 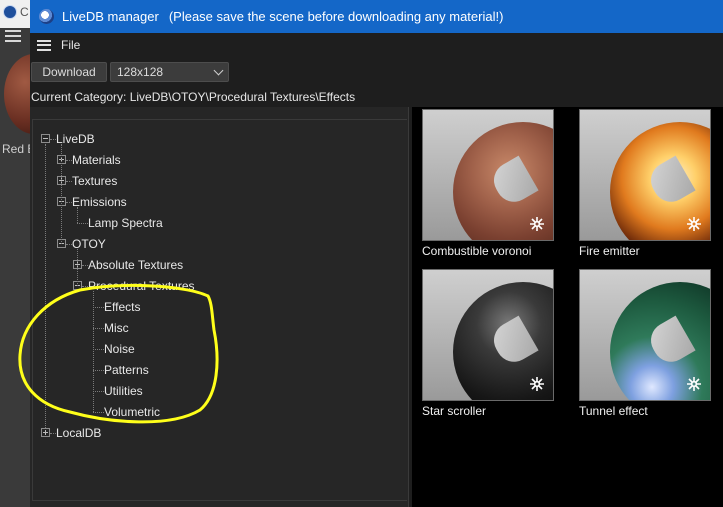 I want to click on resolution-select-value: 128x128, so click(x=140, y=72).